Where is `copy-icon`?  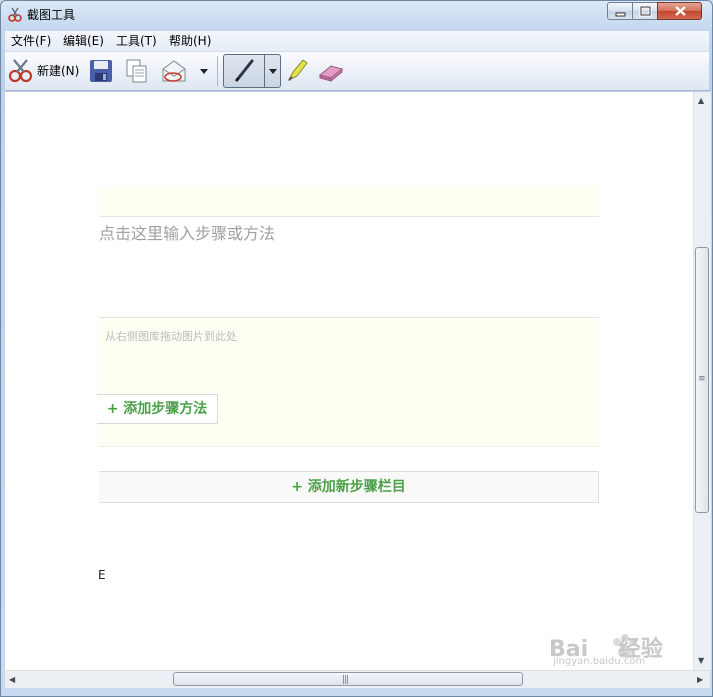
copy-icon is located at coordinates (136, 71).